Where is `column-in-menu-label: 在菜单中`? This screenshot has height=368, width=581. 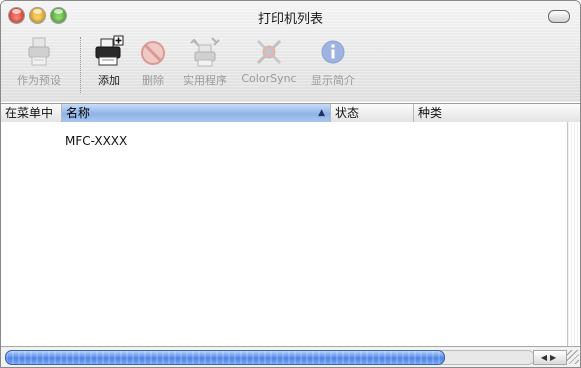 column-in-menu-label: 在菜单中 is located at coordinates (29, 113).